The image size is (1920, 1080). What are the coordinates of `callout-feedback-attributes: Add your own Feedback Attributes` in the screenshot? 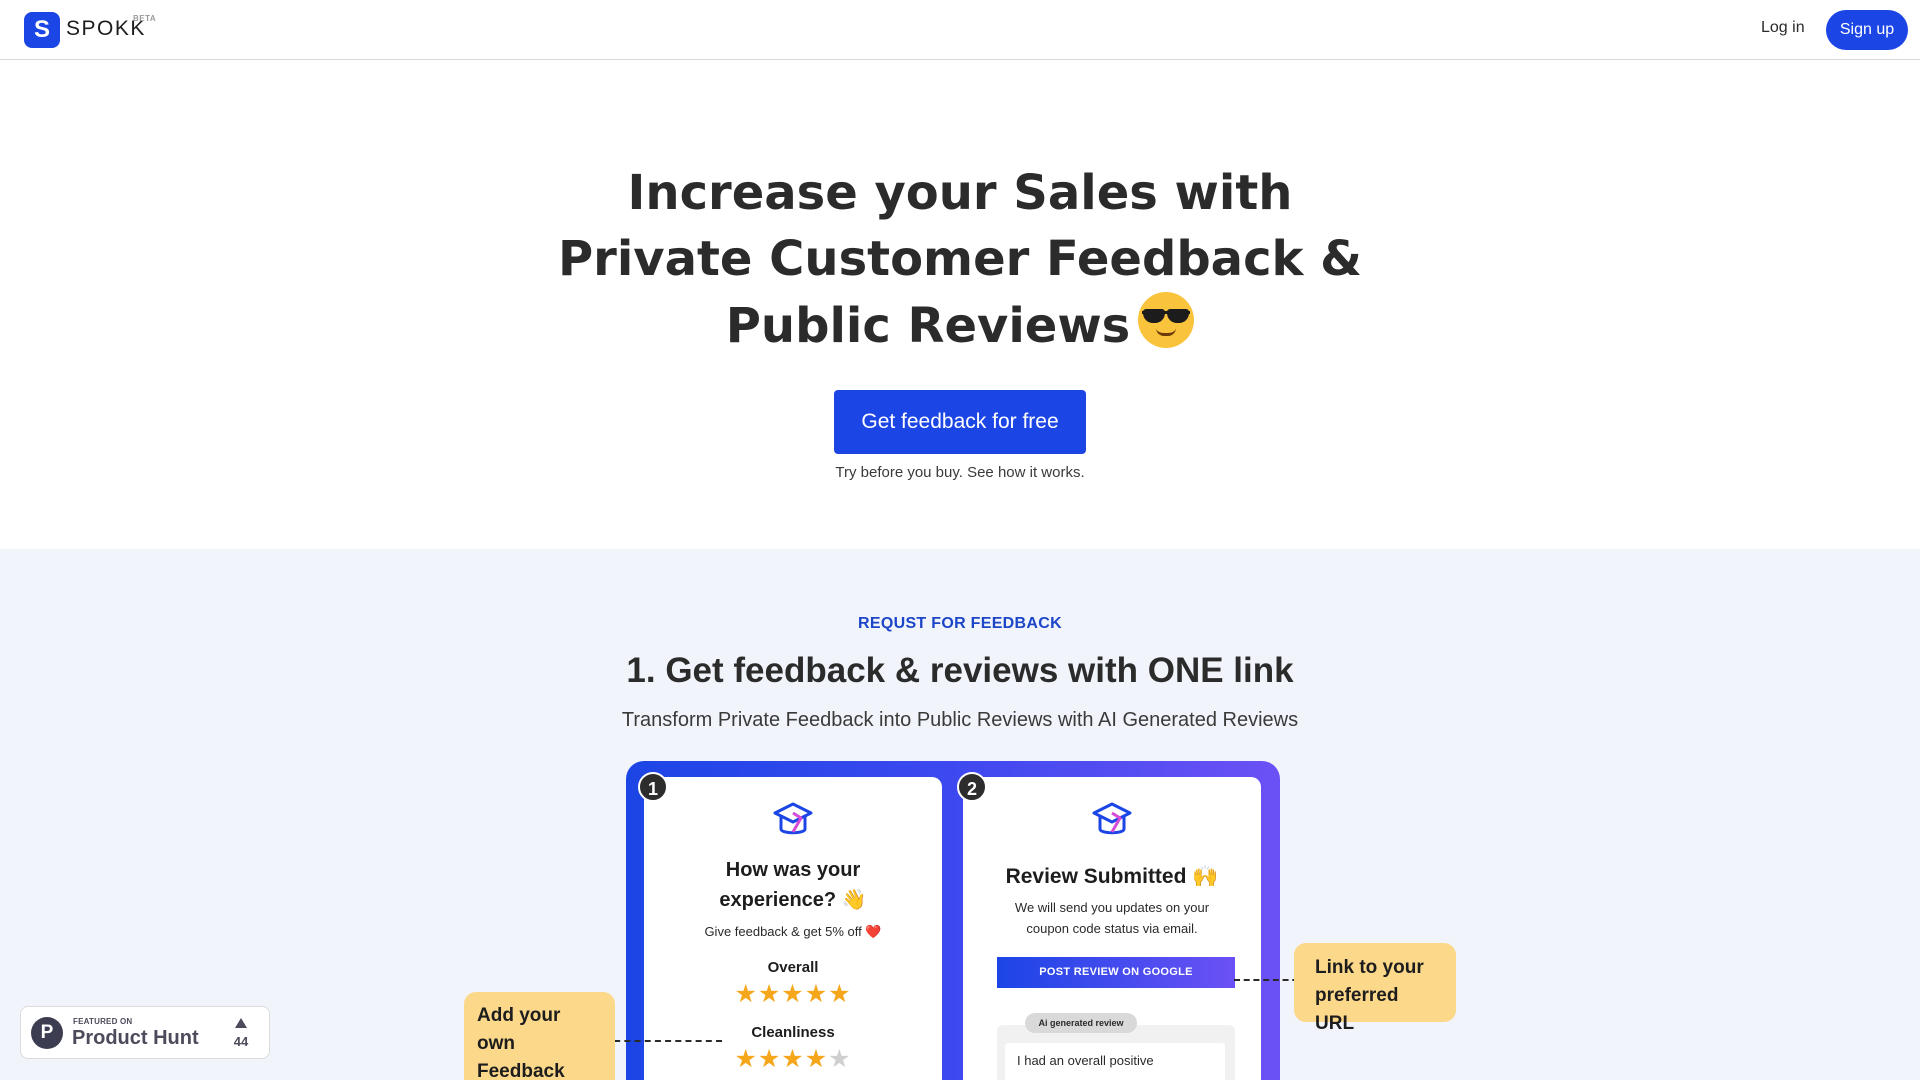 It's located at (539, 1036).